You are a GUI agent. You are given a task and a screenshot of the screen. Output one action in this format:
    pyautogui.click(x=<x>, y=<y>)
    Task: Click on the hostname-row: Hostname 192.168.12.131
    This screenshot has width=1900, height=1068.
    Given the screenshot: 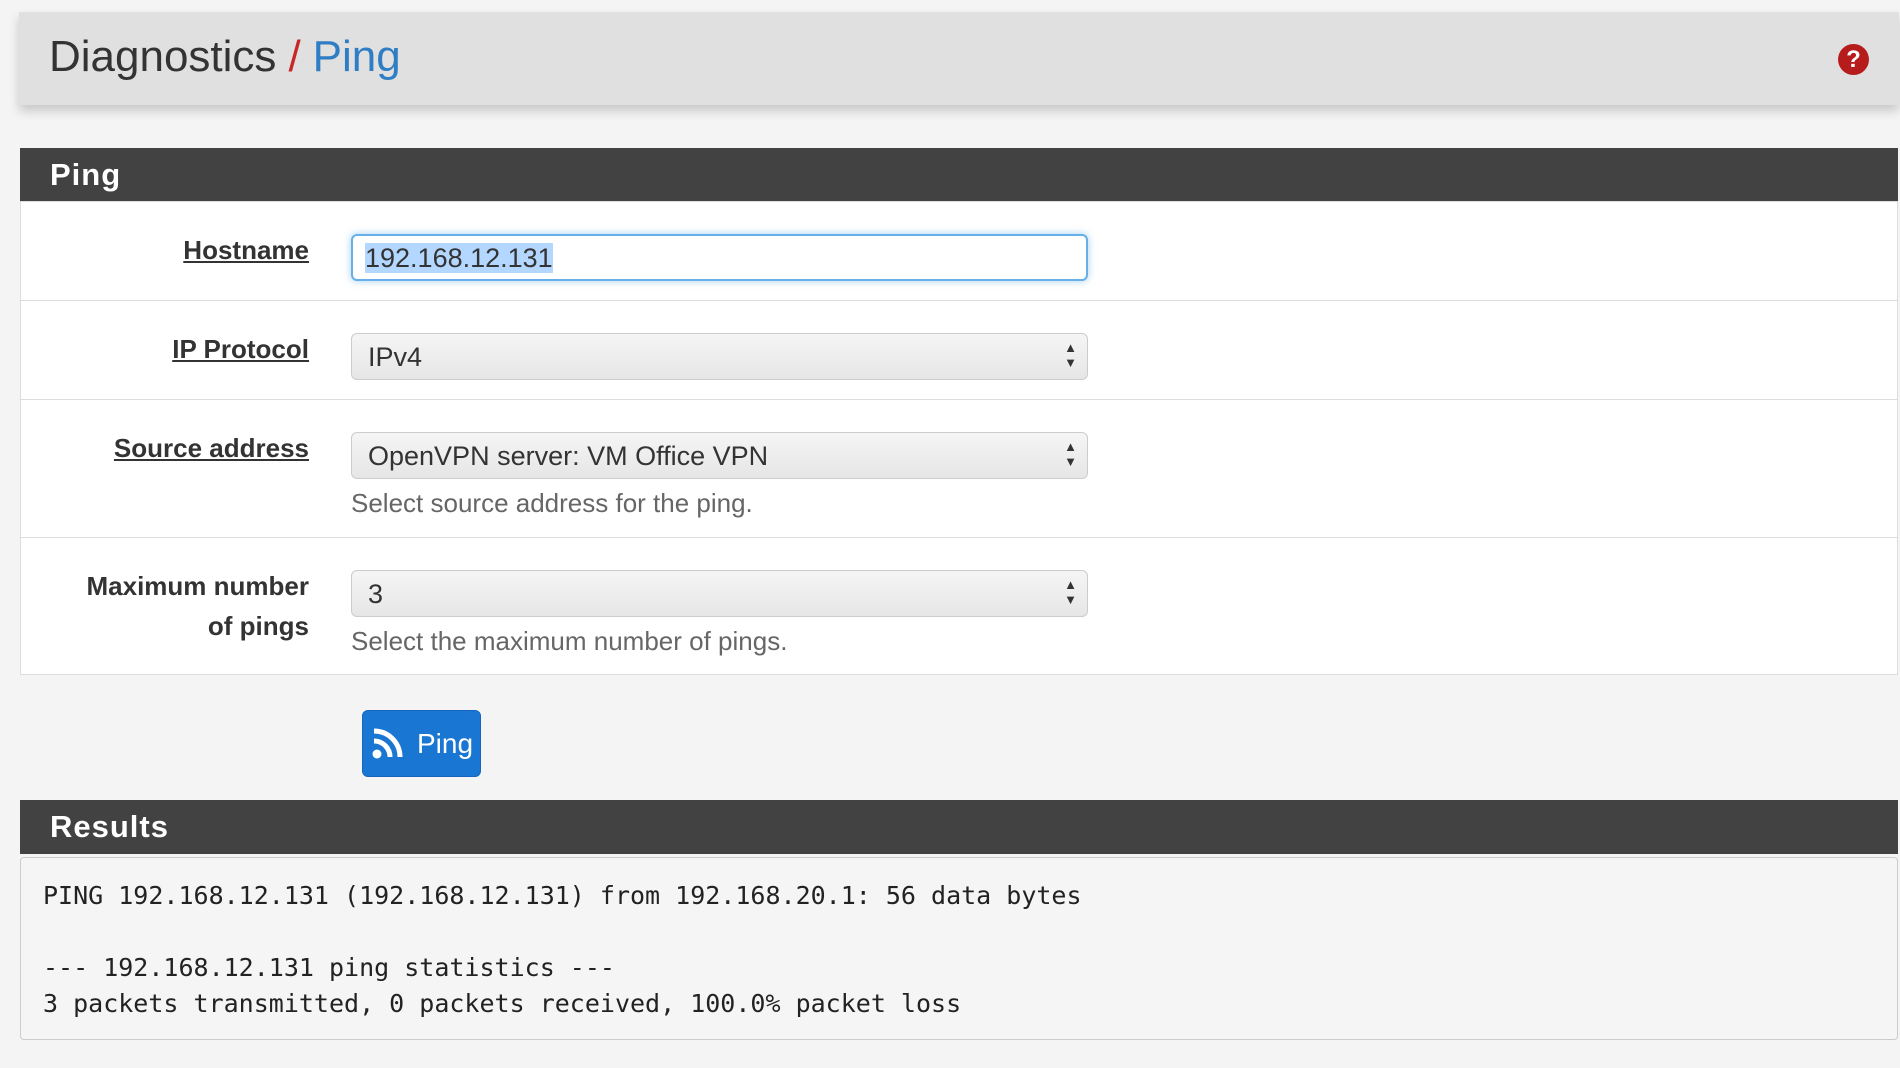 What is the action you would take?
    pyautogui.click(x=959, y=251)
    